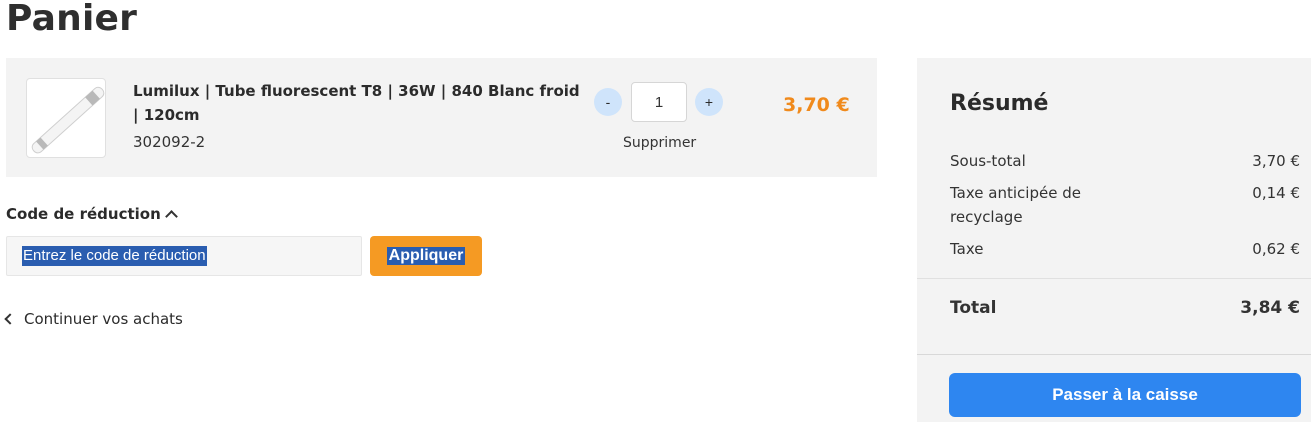 The image size is (1311, 422). Describe the element at coordinates (967, 249) in the screenshot. I see `tax-label: Taxe` at that location.